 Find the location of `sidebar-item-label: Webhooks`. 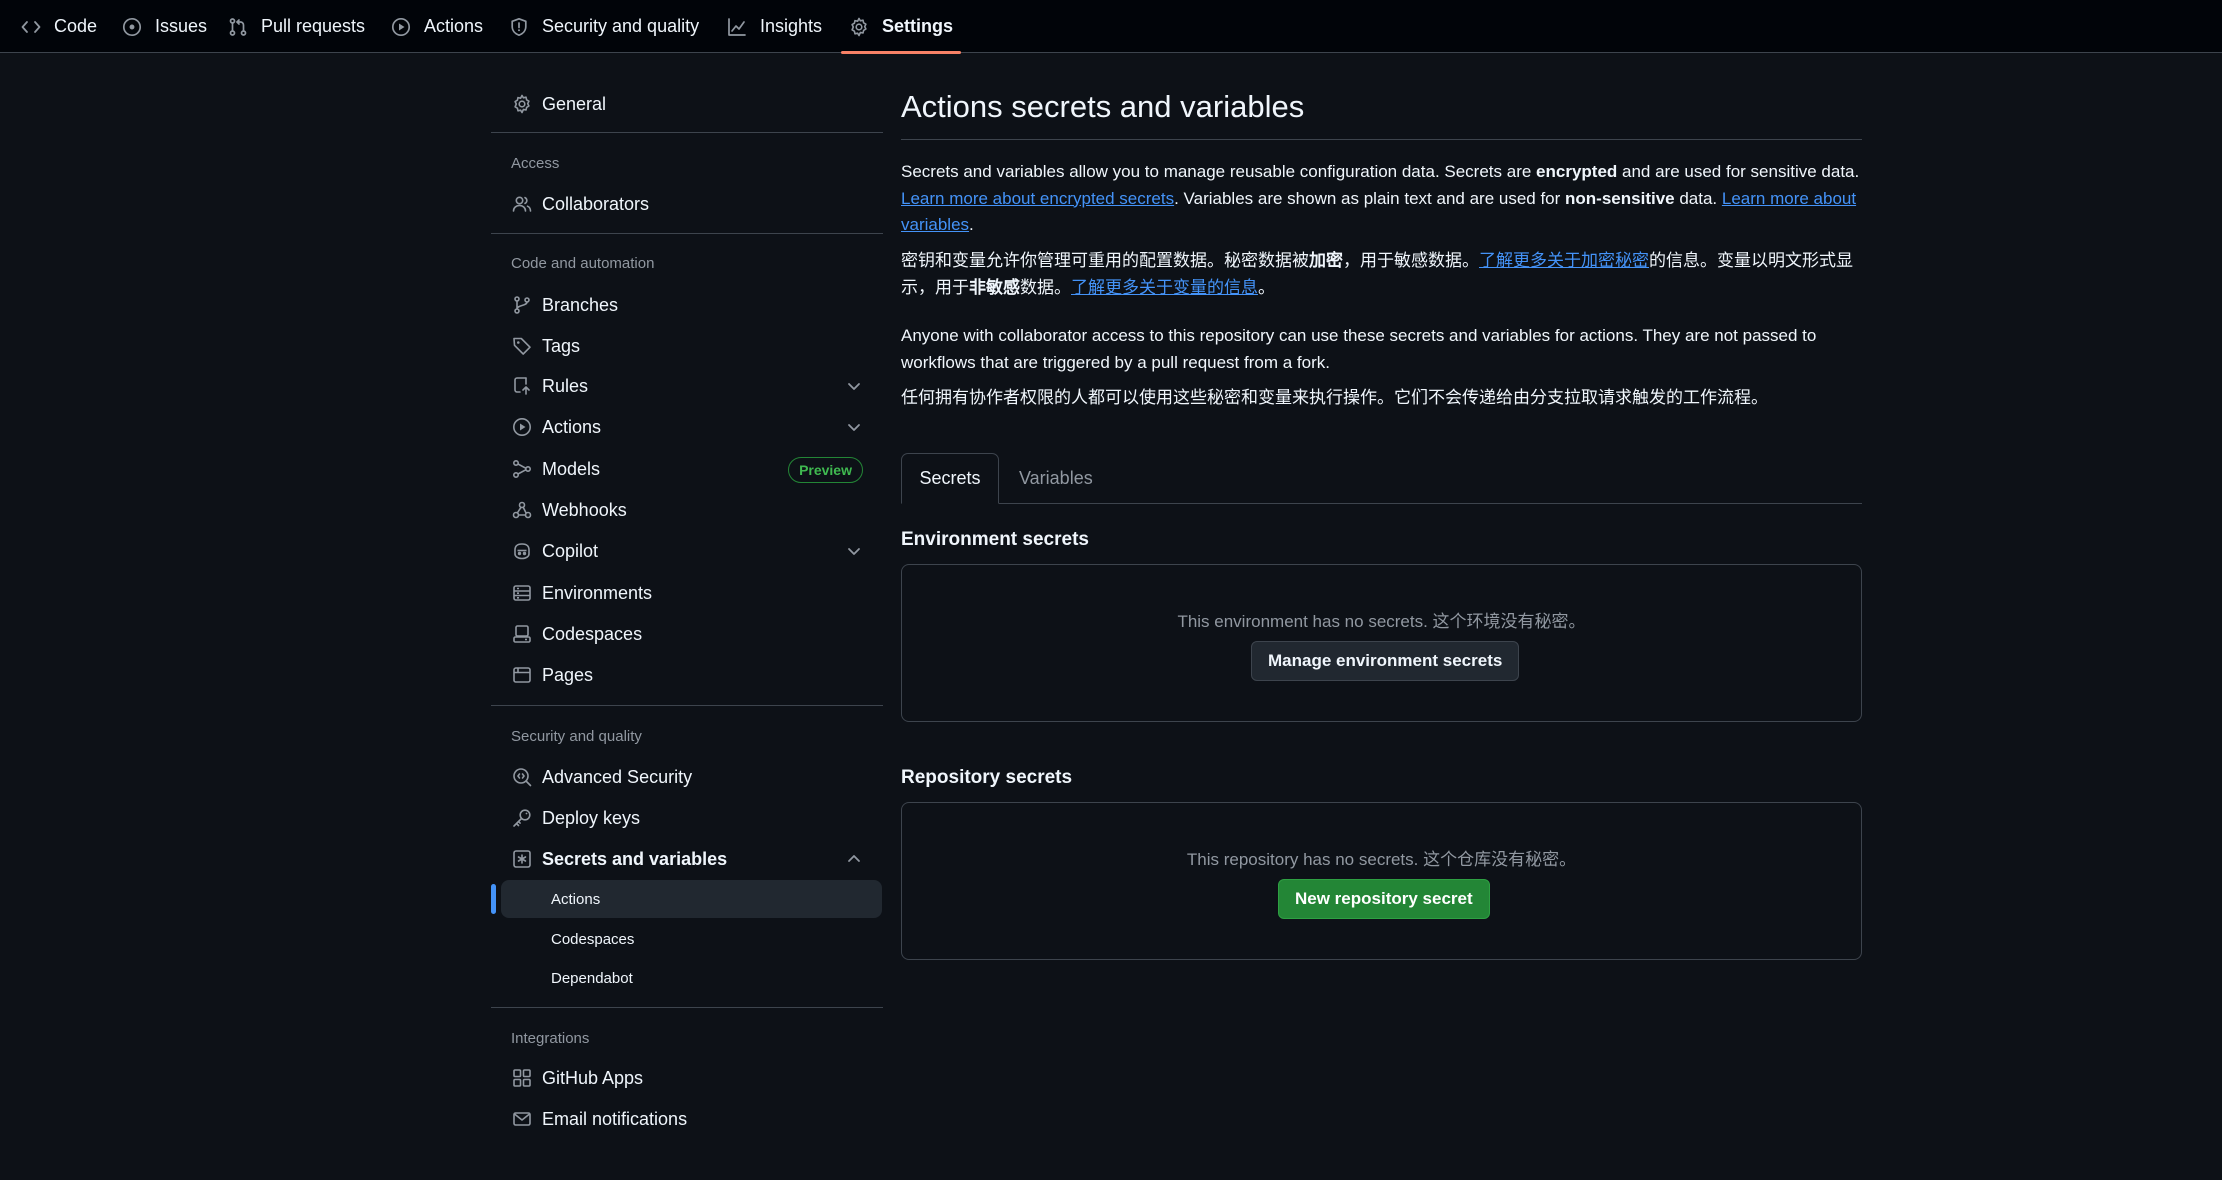

sidebar-item-label: Webhooks is located at coordinates (584, 509).